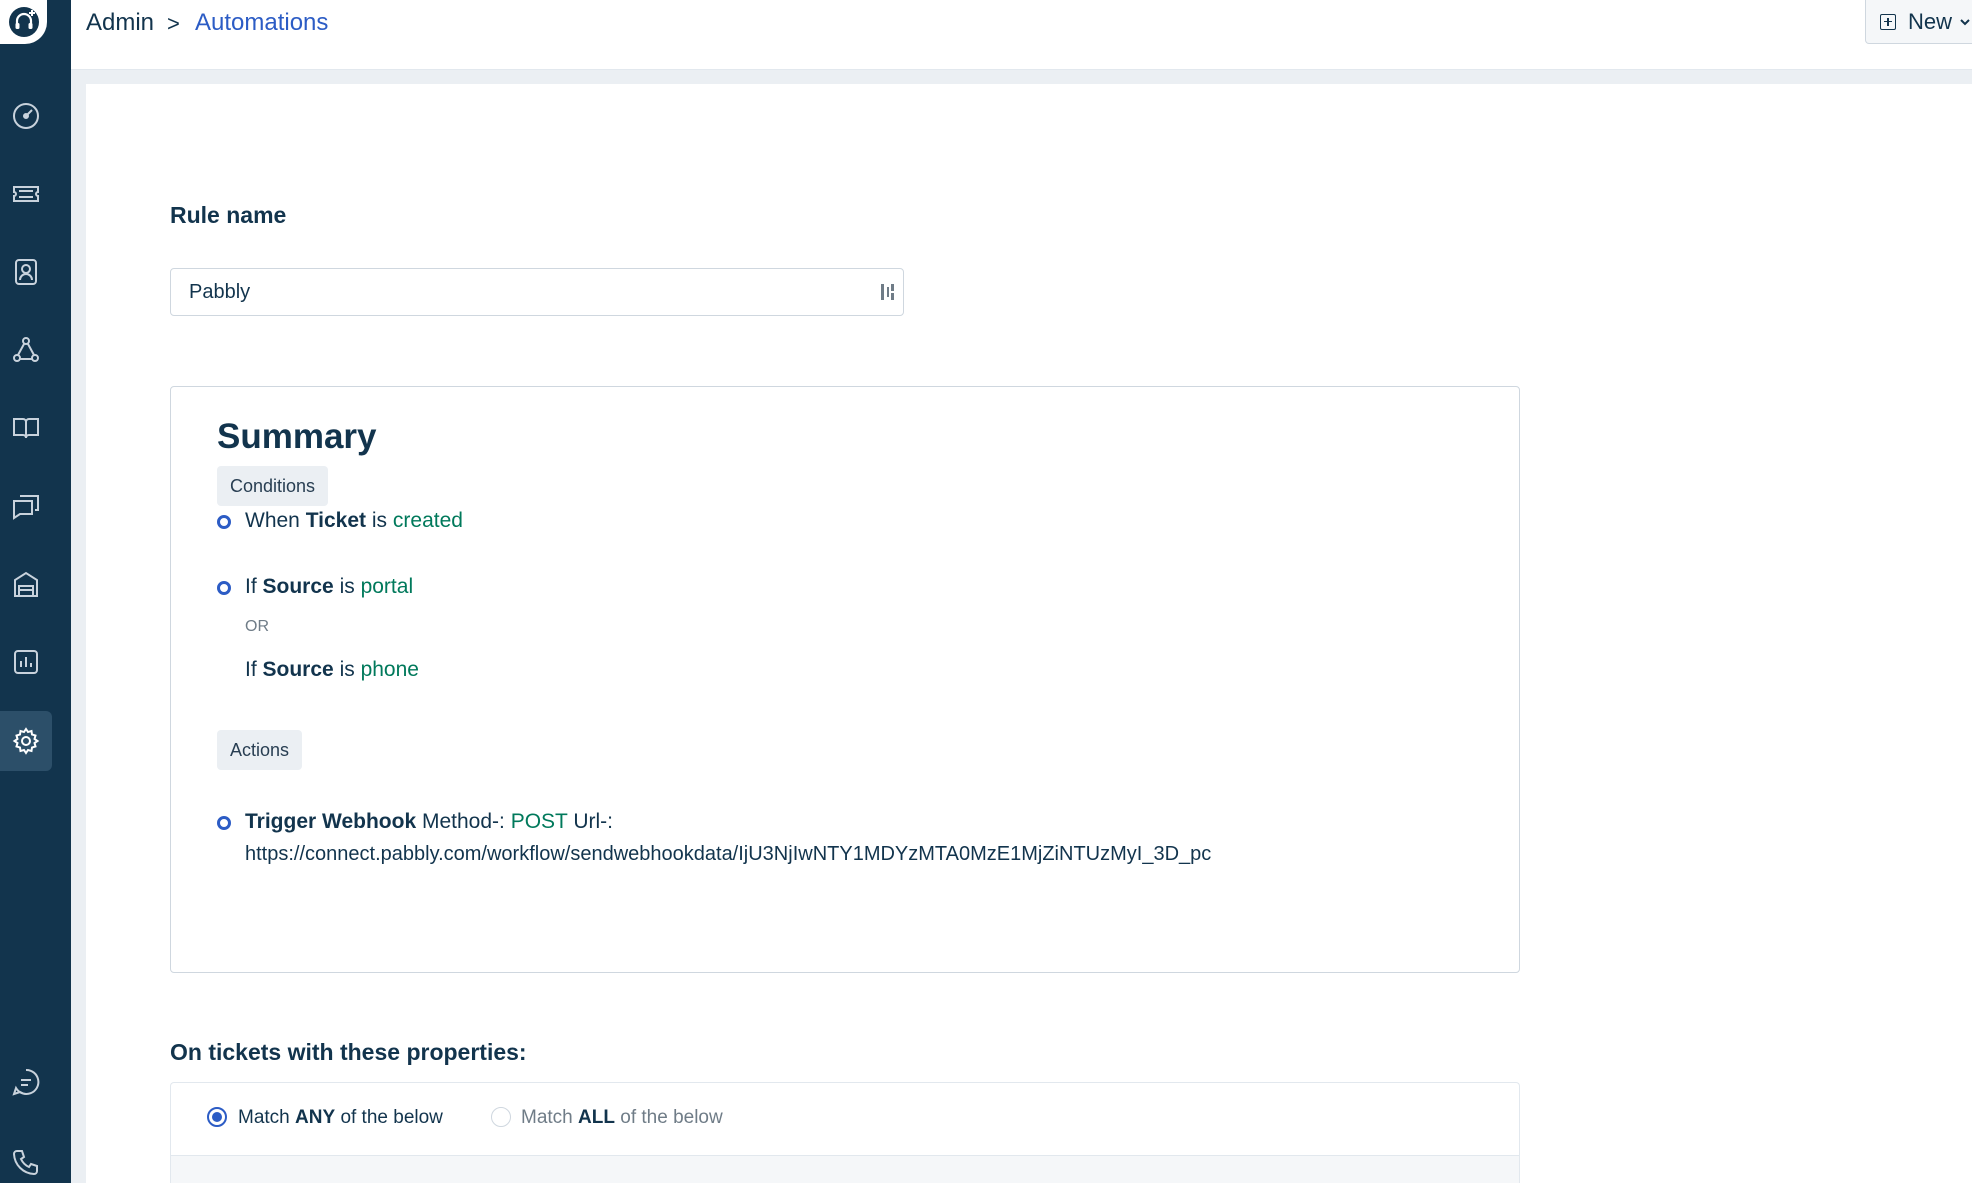 The height and width of the screenshot is (1183, 1972). Describe the element at coordinates (501, 1117) in the screenshot. I see `match-all-radio` at that location.